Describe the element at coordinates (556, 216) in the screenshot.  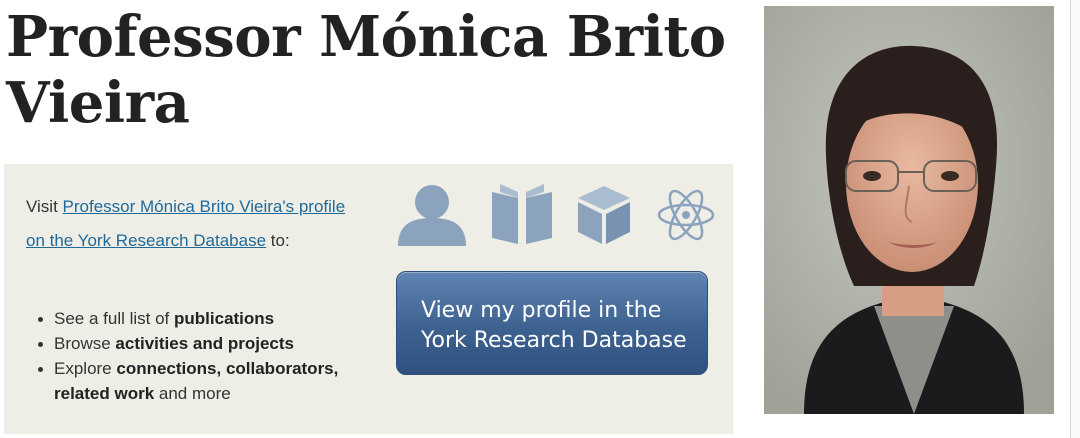
I see `research-icons` at that location.